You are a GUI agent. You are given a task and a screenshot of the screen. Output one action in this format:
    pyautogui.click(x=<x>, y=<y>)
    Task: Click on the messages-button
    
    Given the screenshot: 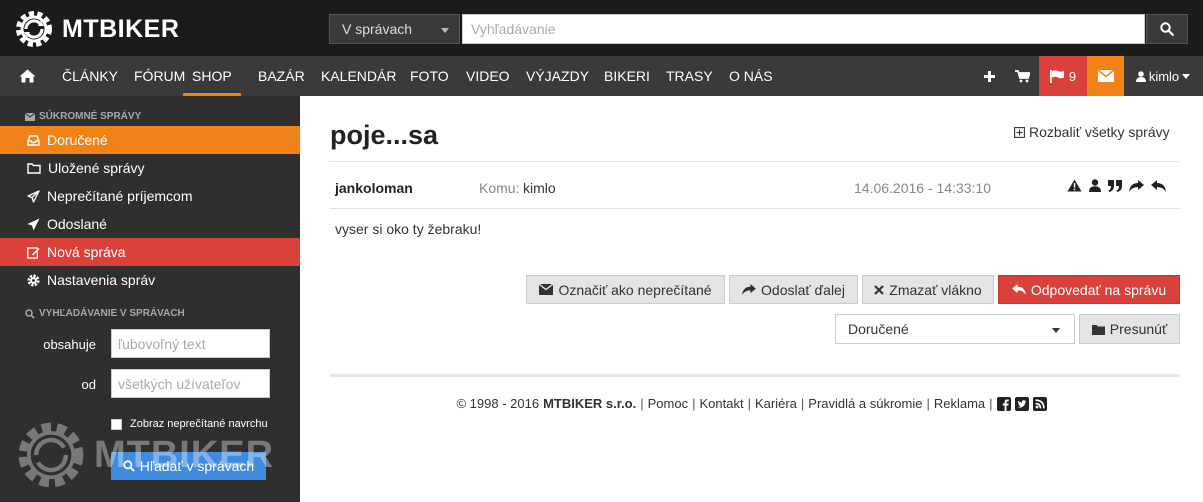 What is the action you would take?
    pyautogui.click(x=1105, y=76)
    